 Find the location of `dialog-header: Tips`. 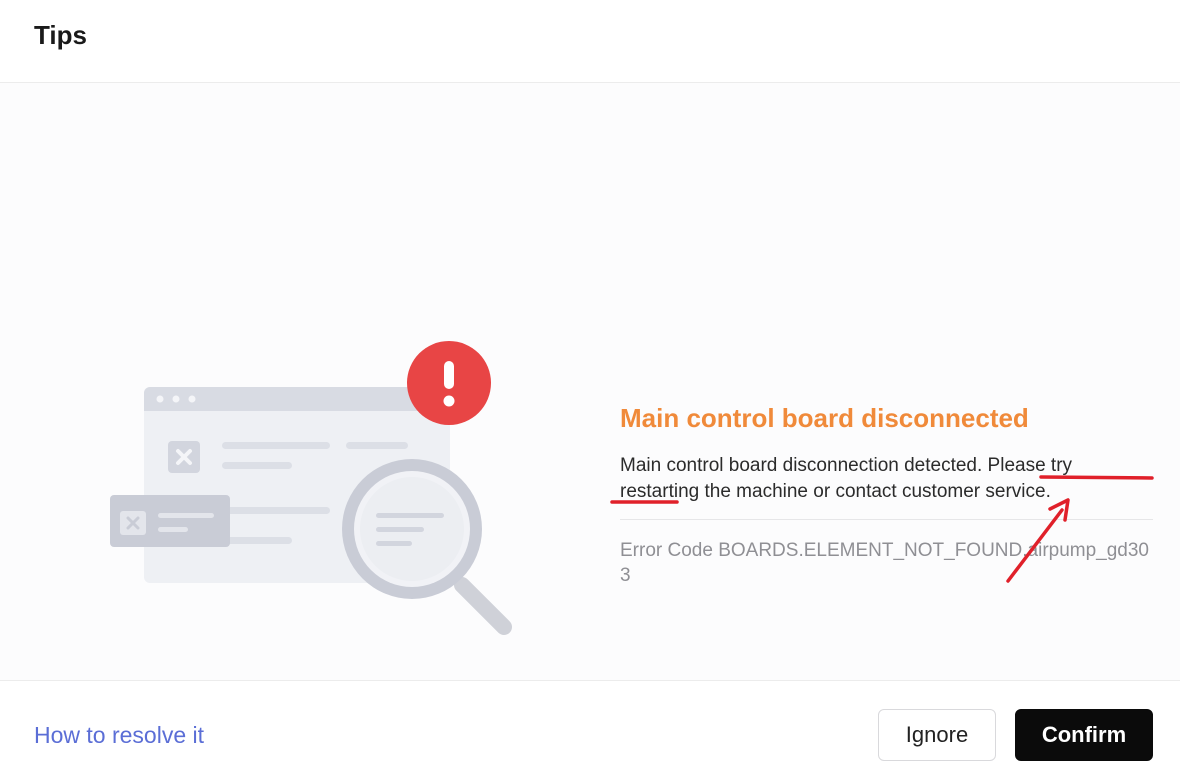

dialog-header: Tips is located at coordinates (590, 41).